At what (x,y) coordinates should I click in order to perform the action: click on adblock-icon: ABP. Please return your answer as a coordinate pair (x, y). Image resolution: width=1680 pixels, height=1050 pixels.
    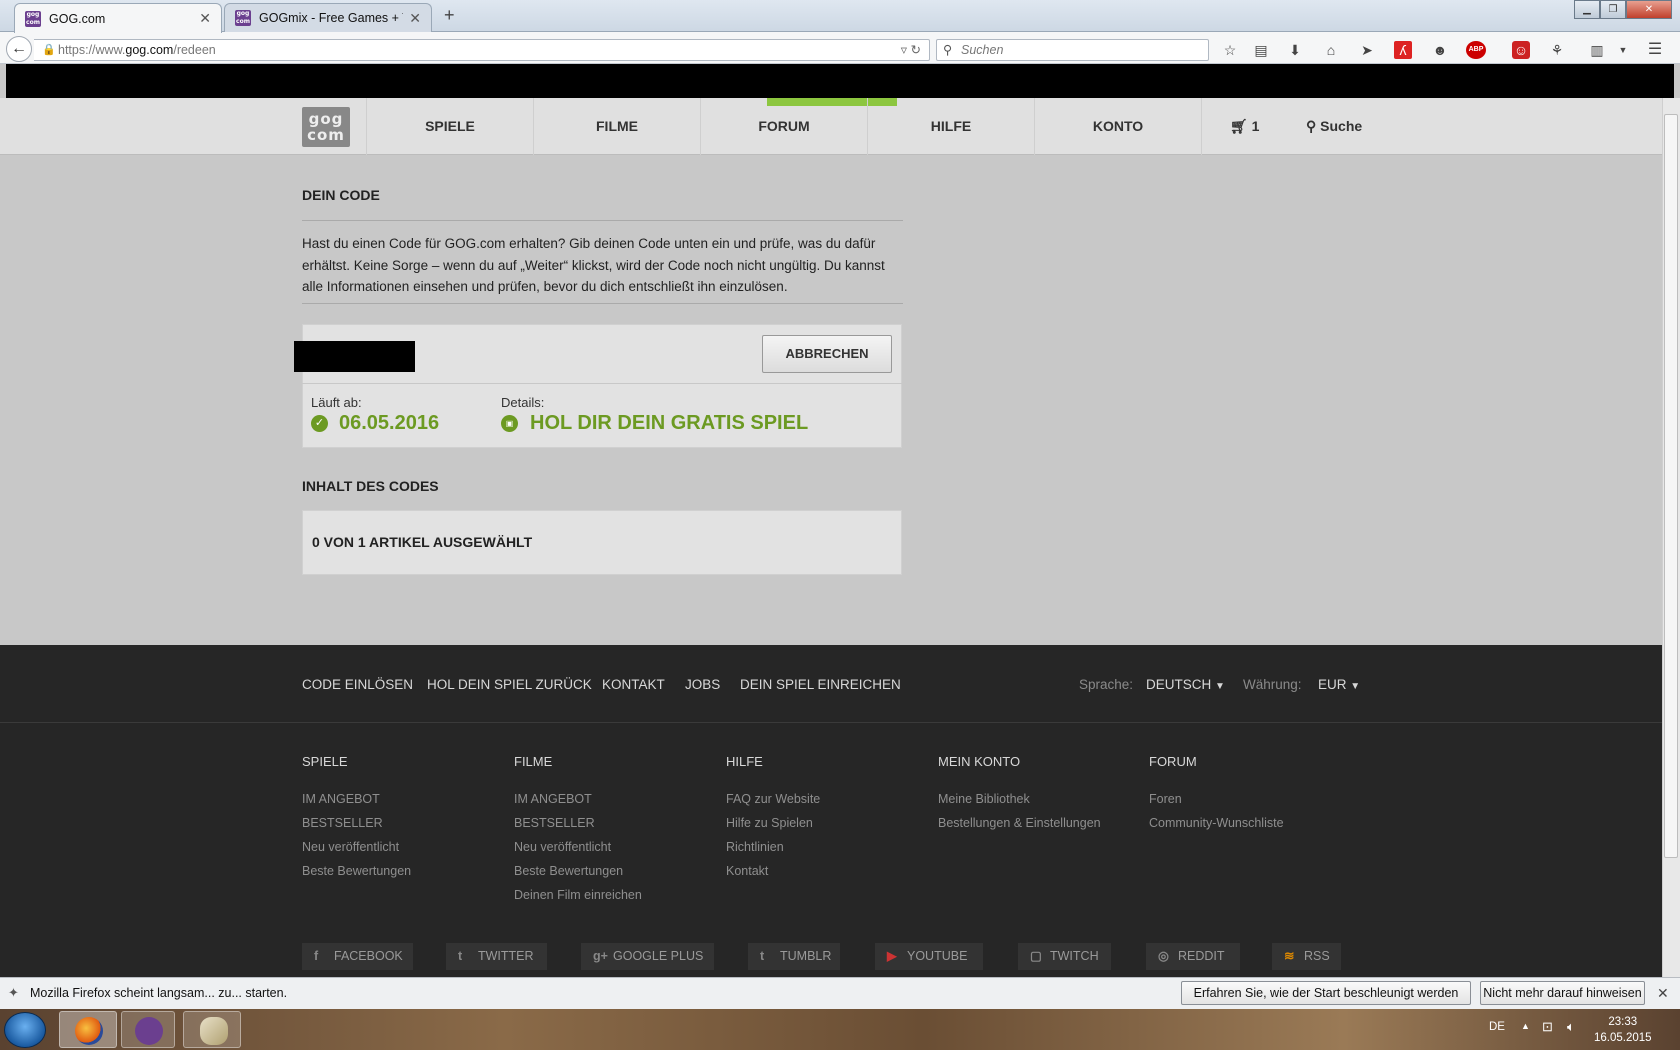
    Looking at the image, I should click on (1476, 50).